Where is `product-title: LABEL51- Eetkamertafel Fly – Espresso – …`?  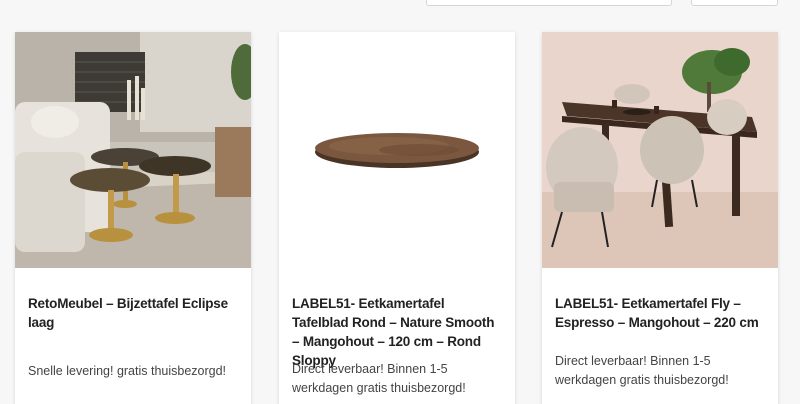
product-title: LABEL51- Eetkamertafel Fly – Espresso – … is located at coordinates (661, 313).